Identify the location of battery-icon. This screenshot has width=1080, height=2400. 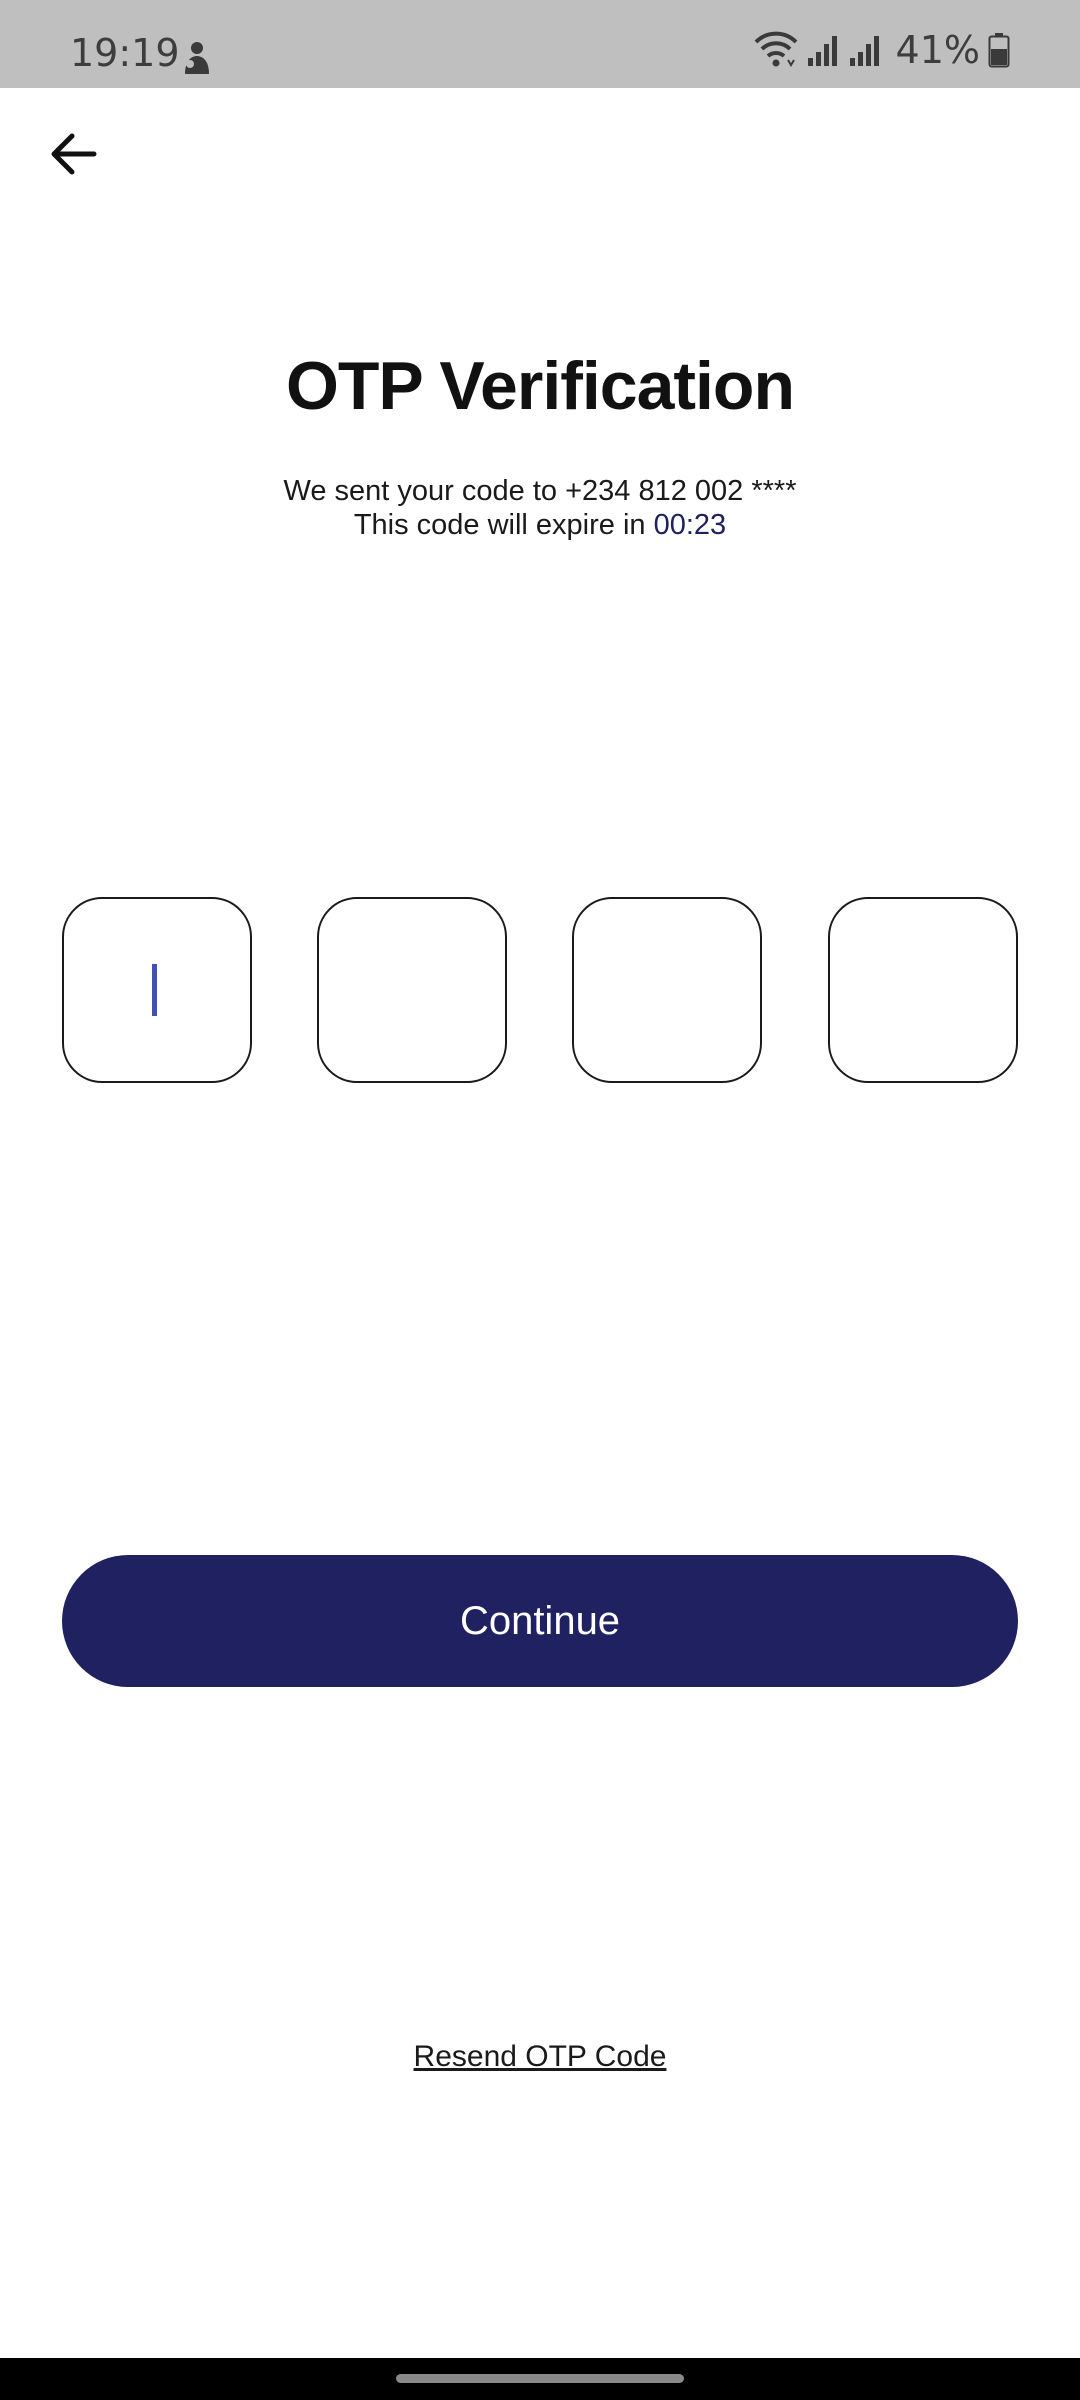
(999, 50).